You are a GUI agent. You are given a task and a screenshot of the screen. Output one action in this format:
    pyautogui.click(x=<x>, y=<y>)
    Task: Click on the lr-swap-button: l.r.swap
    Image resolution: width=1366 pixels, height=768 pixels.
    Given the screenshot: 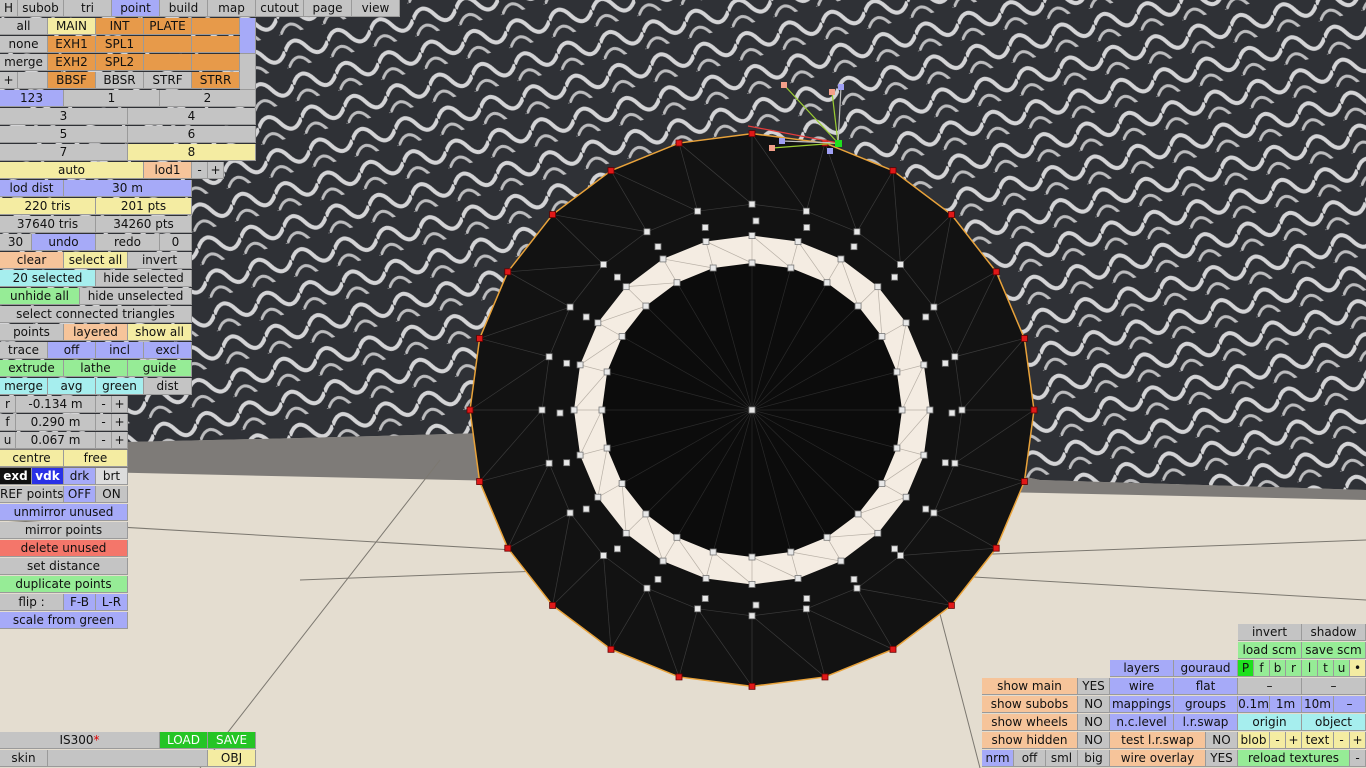 What is the action you would take?
    pyautogui.click(x=1206, y=722)
    